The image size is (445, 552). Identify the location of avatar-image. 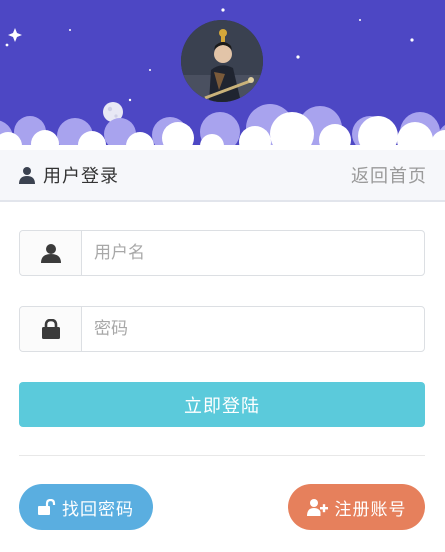
(222, 61).